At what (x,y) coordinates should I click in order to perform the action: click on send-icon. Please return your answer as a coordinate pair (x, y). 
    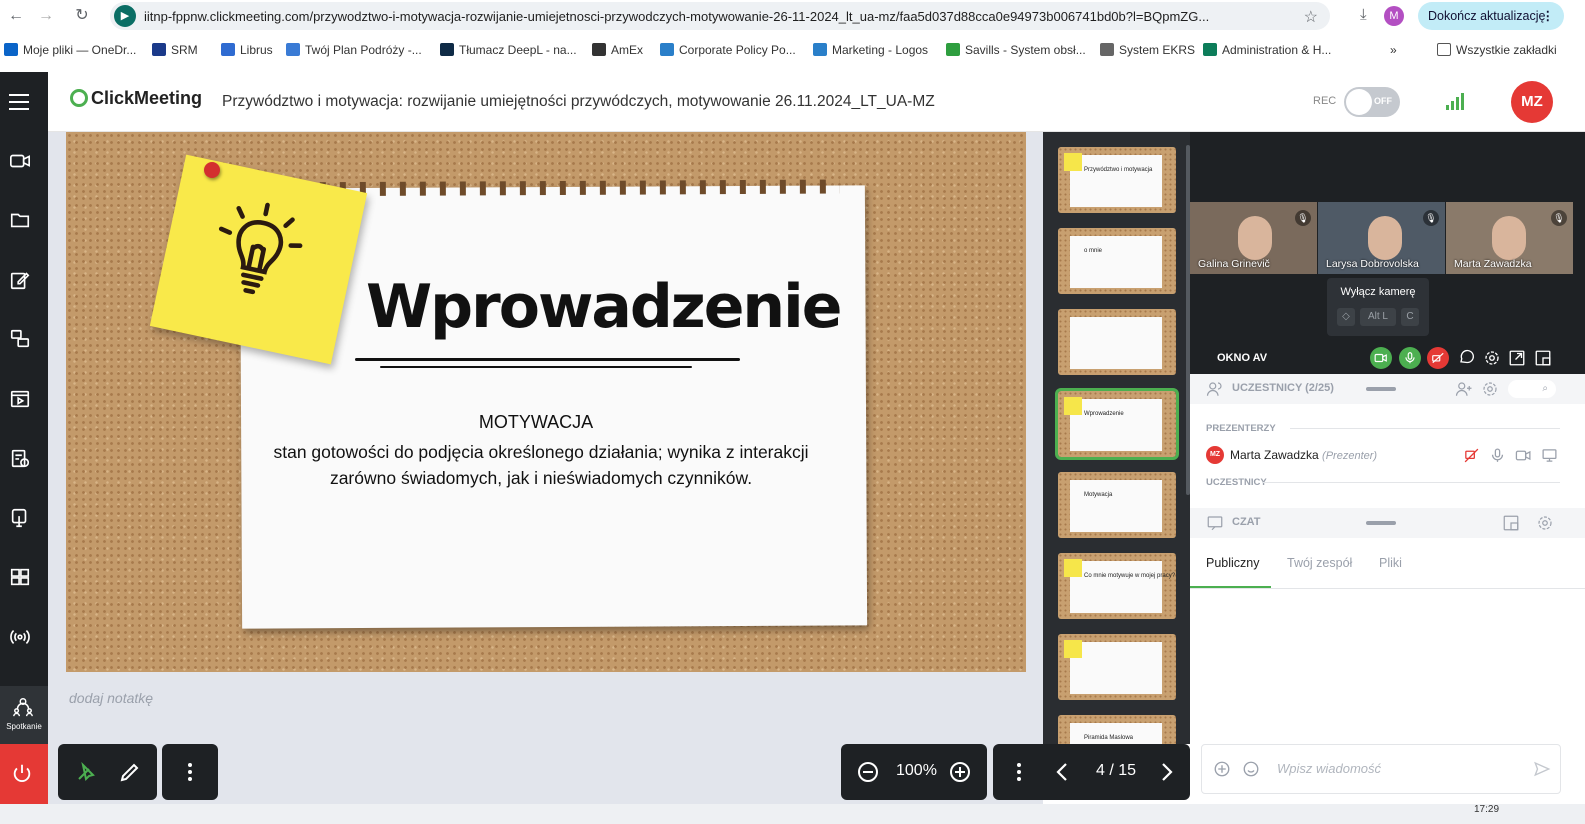
    Looking at the image, I should click on (1542, 769).